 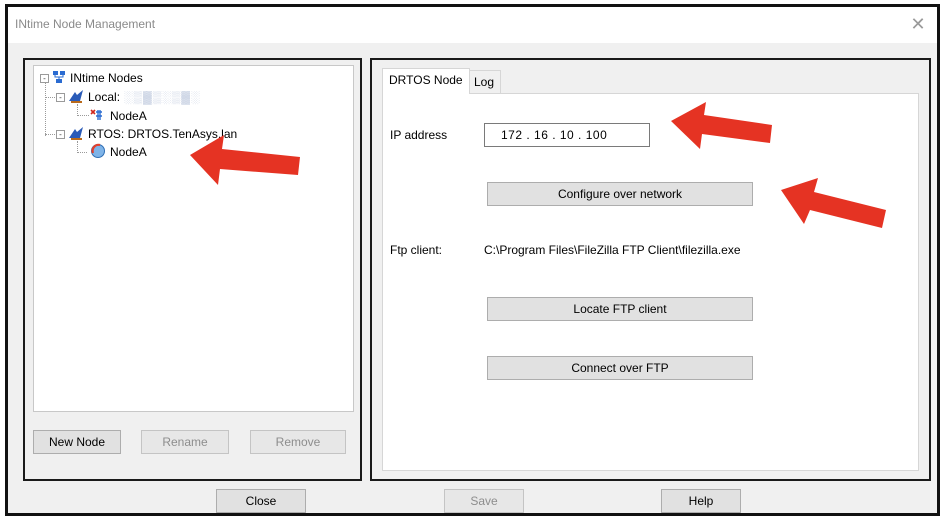 I want to click on node-disconnected-icon, so click(x=98, y=116).